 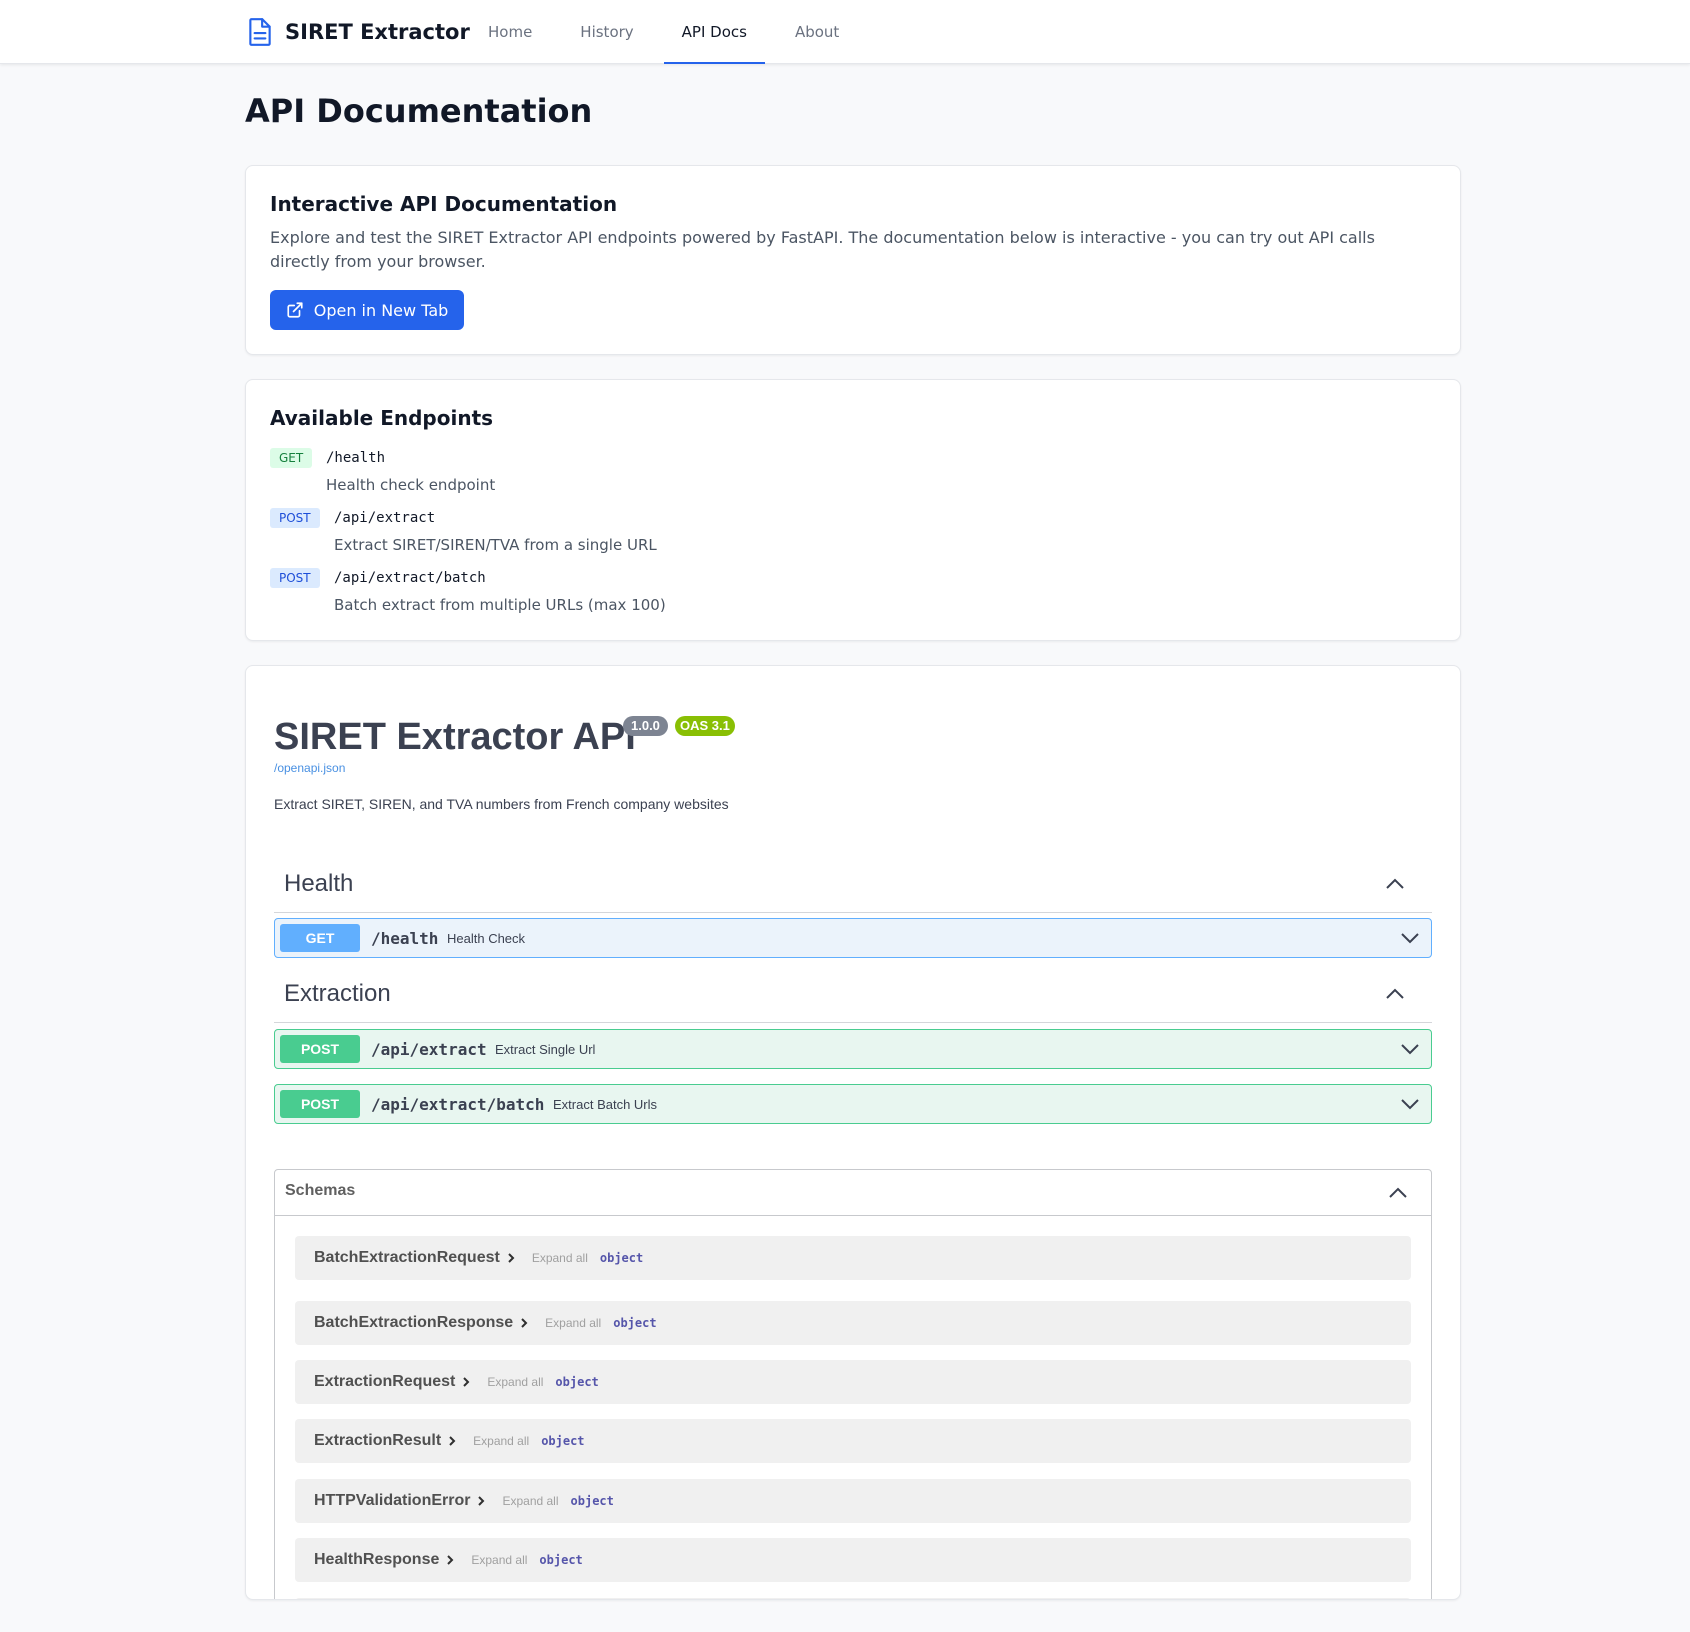 What do you see at coordinates (378, 1440) in the screenshot?
I see `schema-name: ExtractionResult` at bounding box center [378, 1440].